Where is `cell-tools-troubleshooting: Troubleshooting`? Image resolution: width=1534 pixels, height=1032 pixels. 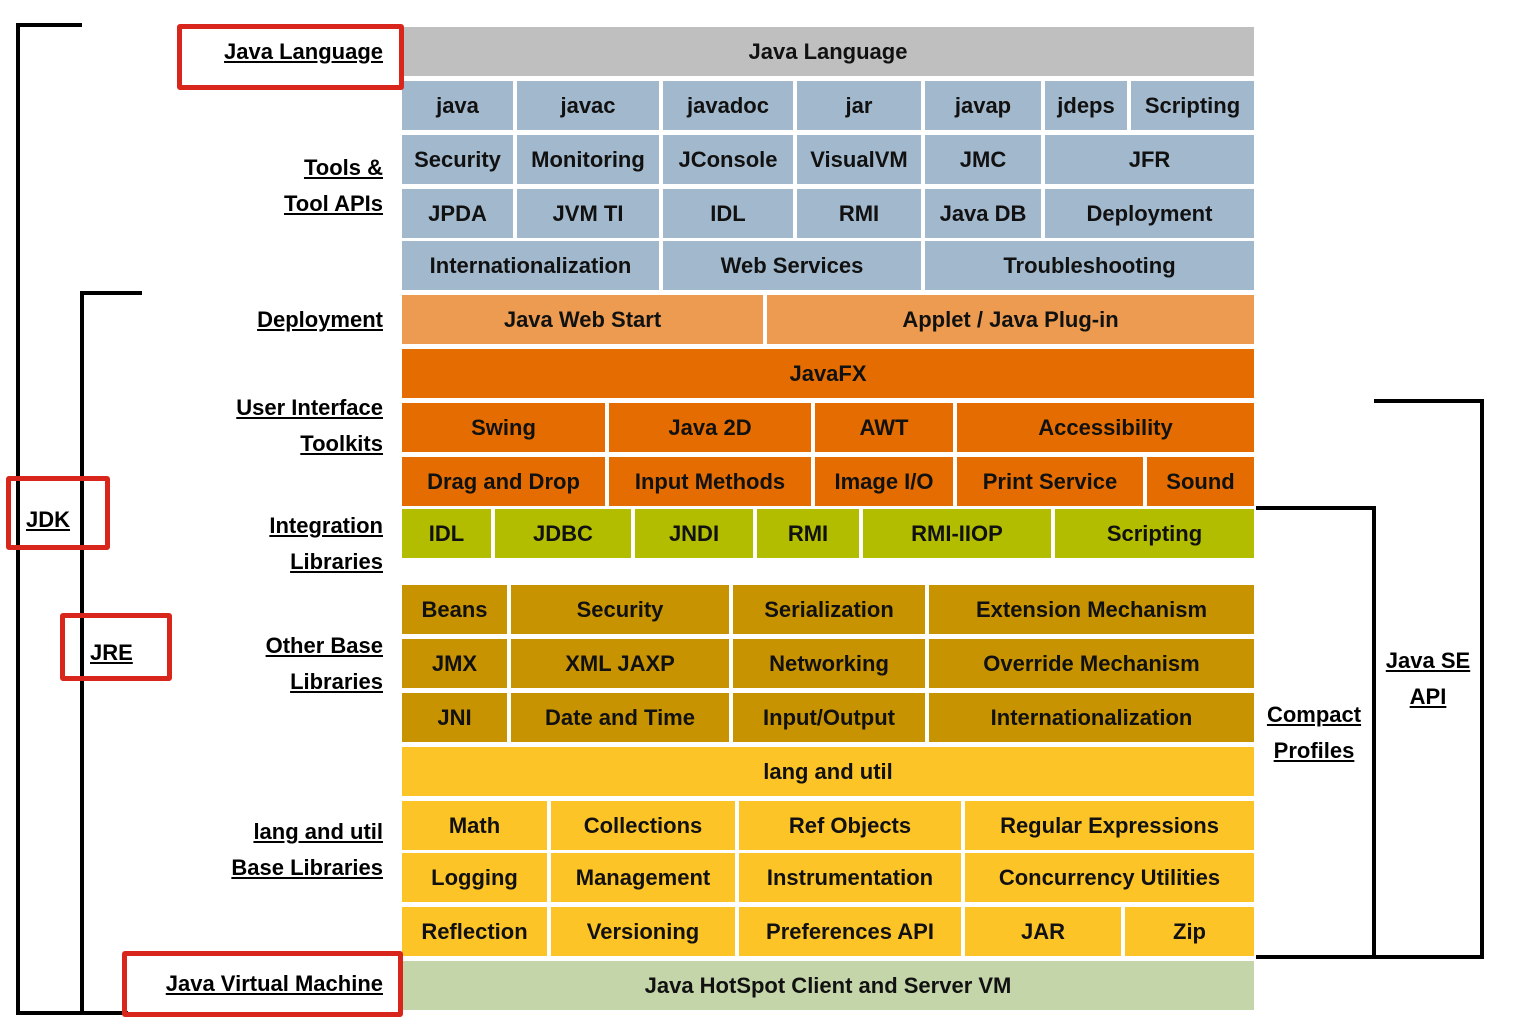 cell-tools-troubleshooting: Troubleshooting is located at coordinates (1089, 265).